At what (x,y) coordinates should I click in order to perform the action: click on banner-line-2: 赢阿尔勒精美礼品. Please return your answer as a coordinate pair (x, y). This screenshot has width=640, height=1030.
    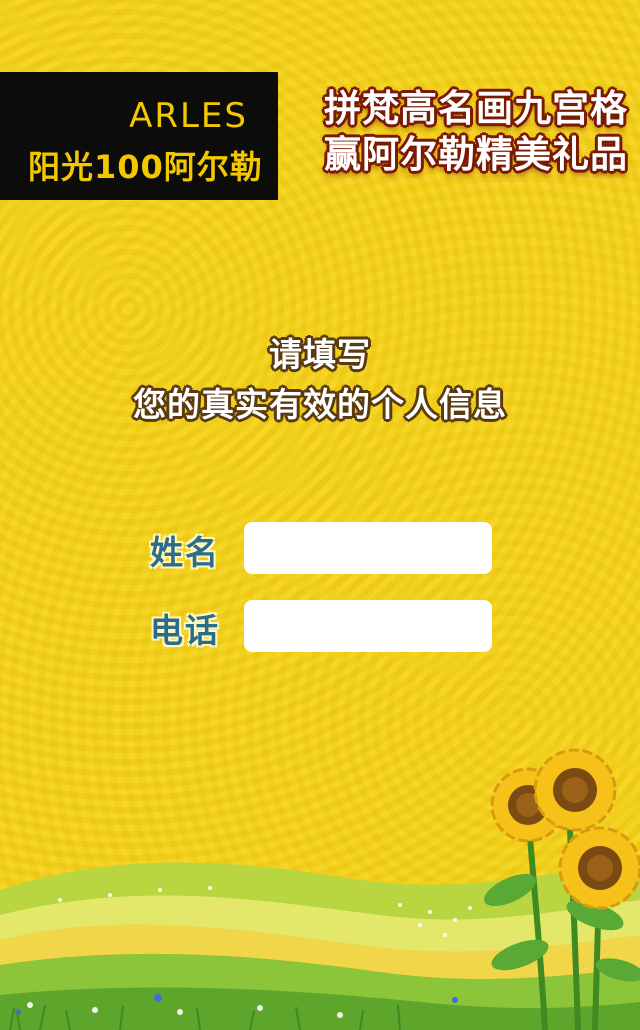
    Looking at the image, I should click on (476, 154).